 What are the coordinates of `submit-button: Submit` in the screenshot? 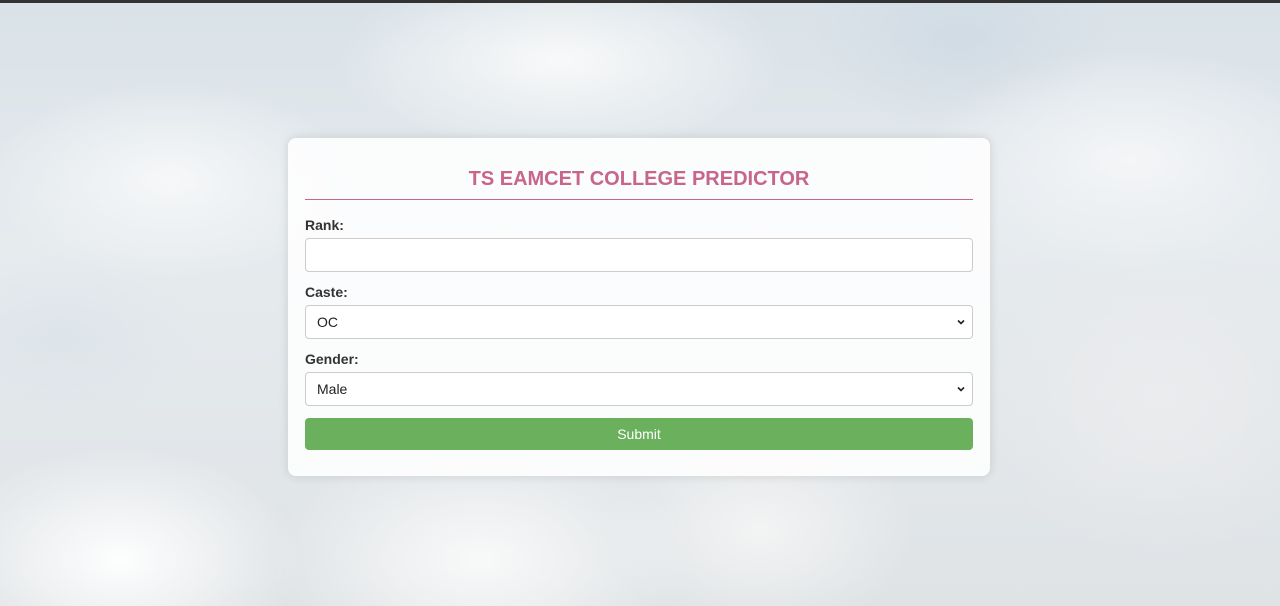 It's located at (639, 434).